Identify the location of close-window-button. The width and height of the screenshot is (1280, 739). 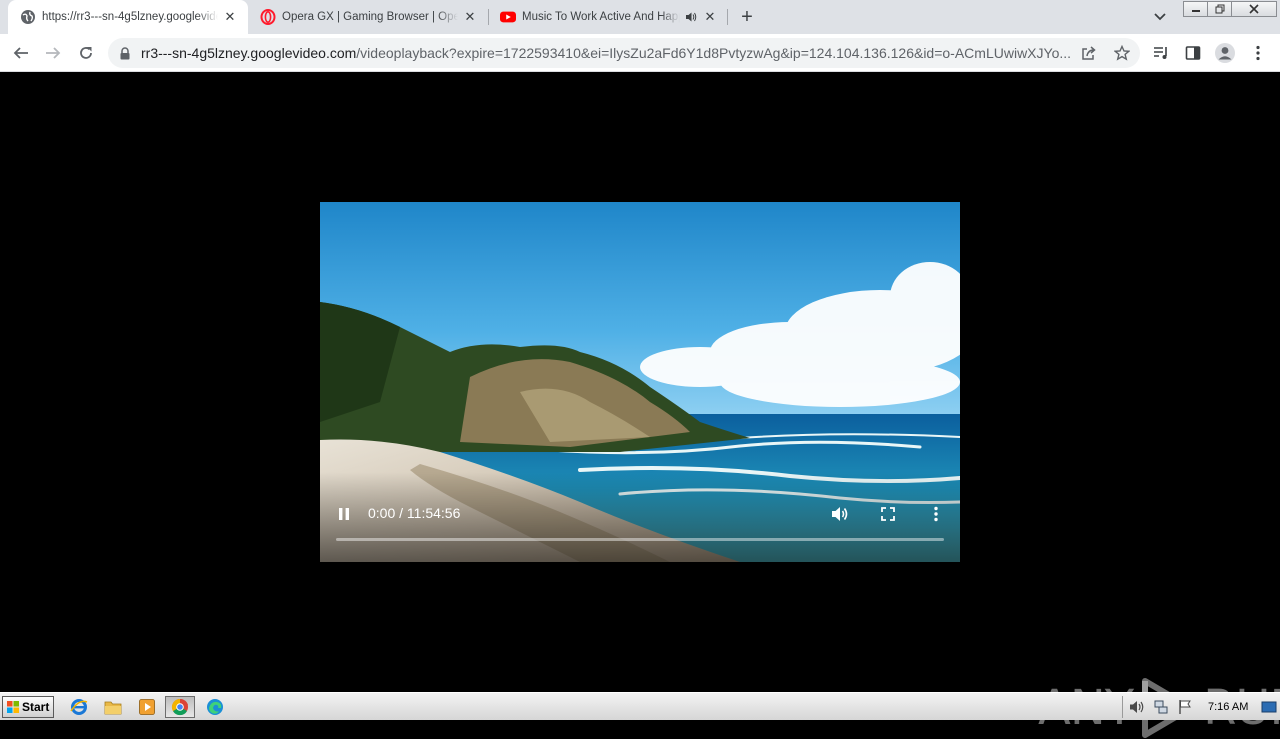
(1254, 9).